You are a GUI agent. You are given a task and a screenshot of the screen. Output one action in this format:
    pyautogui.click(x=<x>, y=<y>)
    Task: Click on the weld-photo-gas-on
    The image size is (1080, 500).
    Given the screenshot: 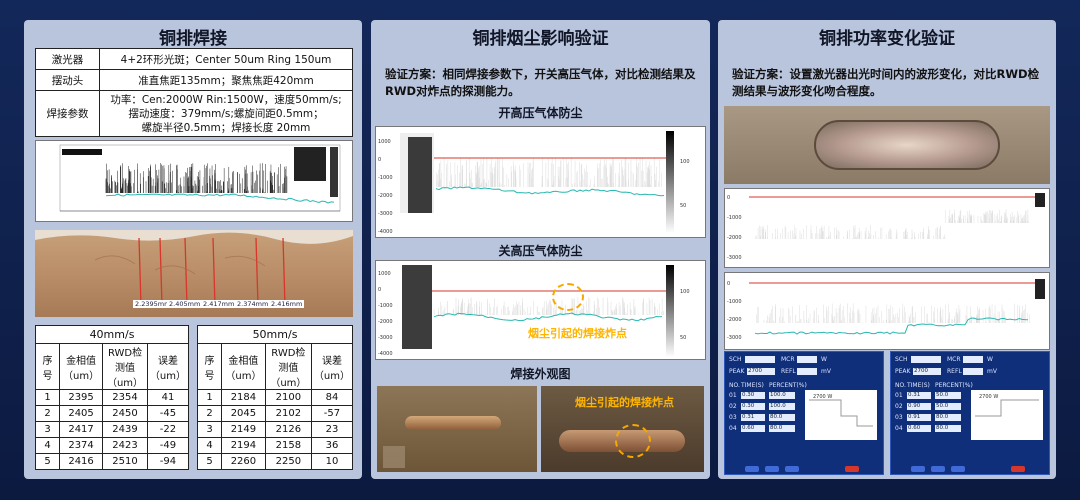 What is the action you would take?
    pyautogui.click(x=457, y=429)
    